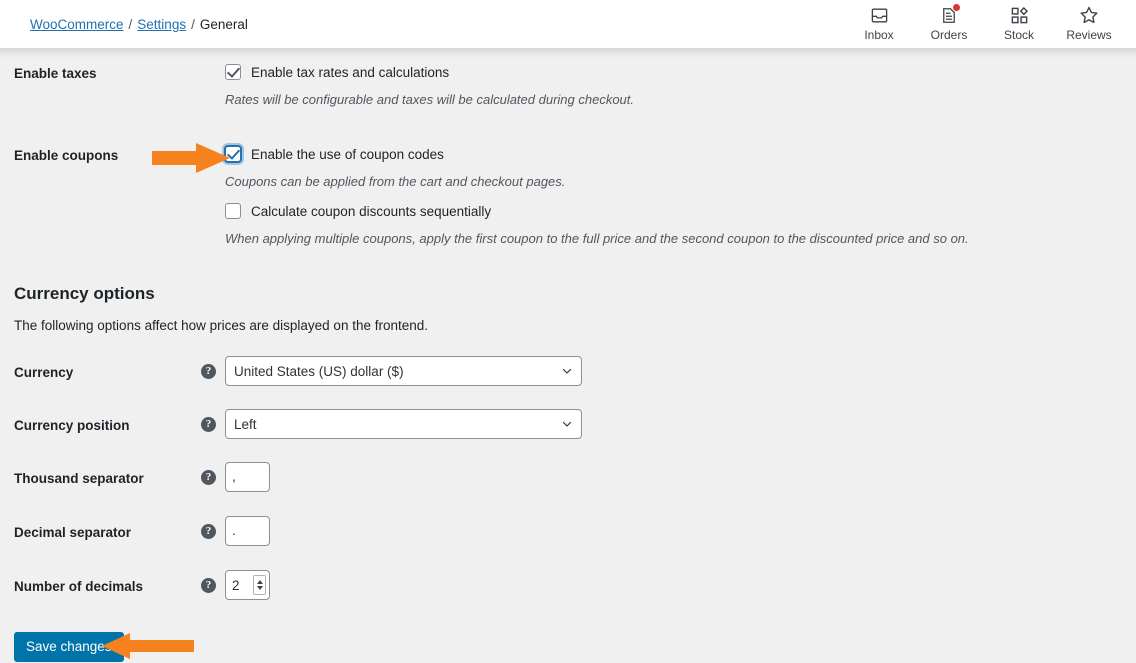 Image resolution: width=1136 pixels, height=663 pixels. I want to click on enable-taxes-label: Enable taxes, so click(55, 73).